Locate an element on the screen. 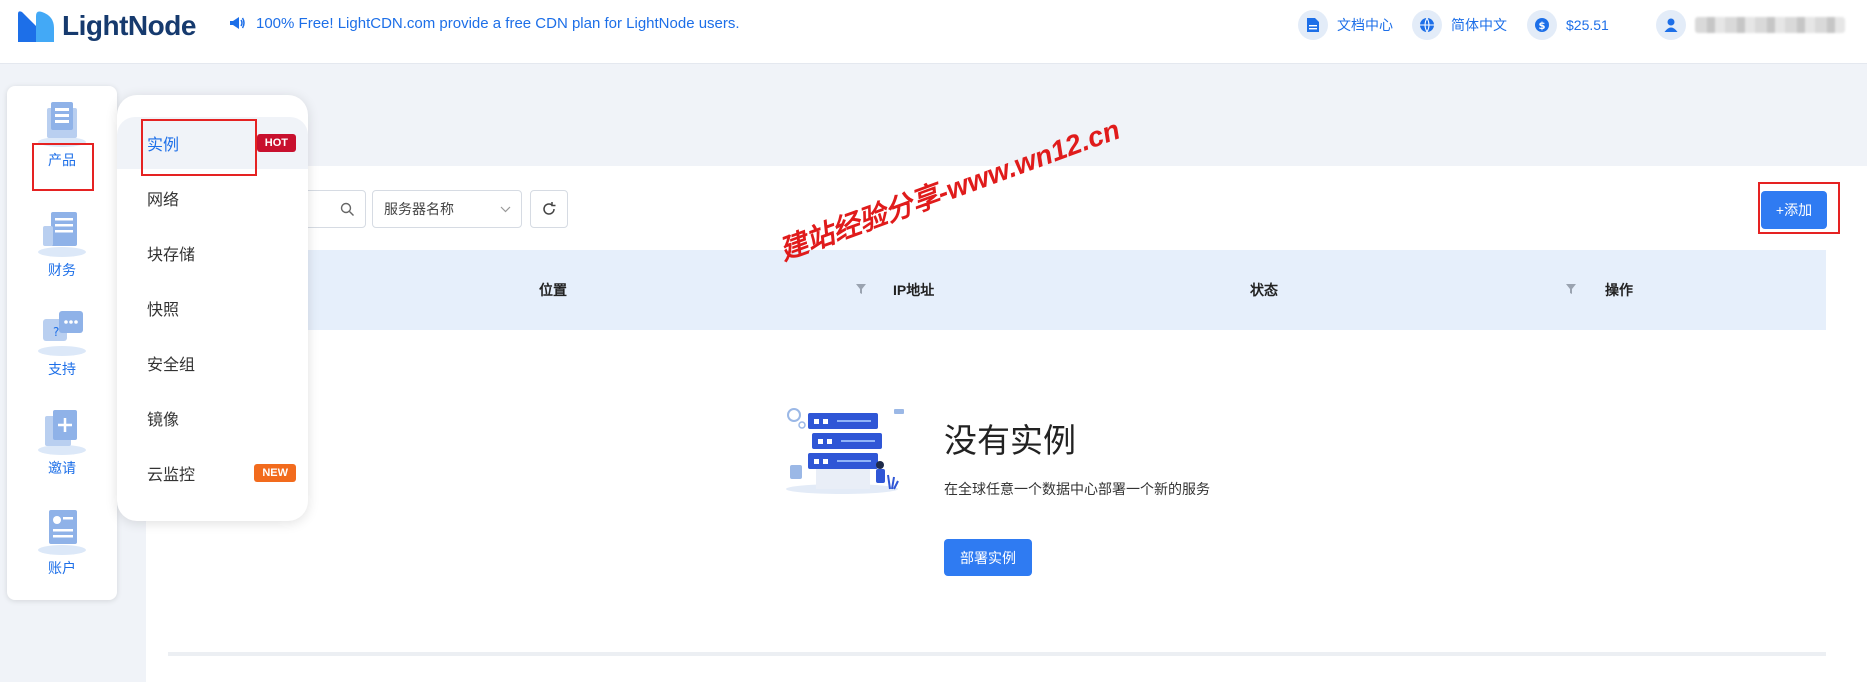 Image resolution: width=1867 pixels, height=682 pixels. select-value: 服务器名称 is located at coordinates (419, 209).